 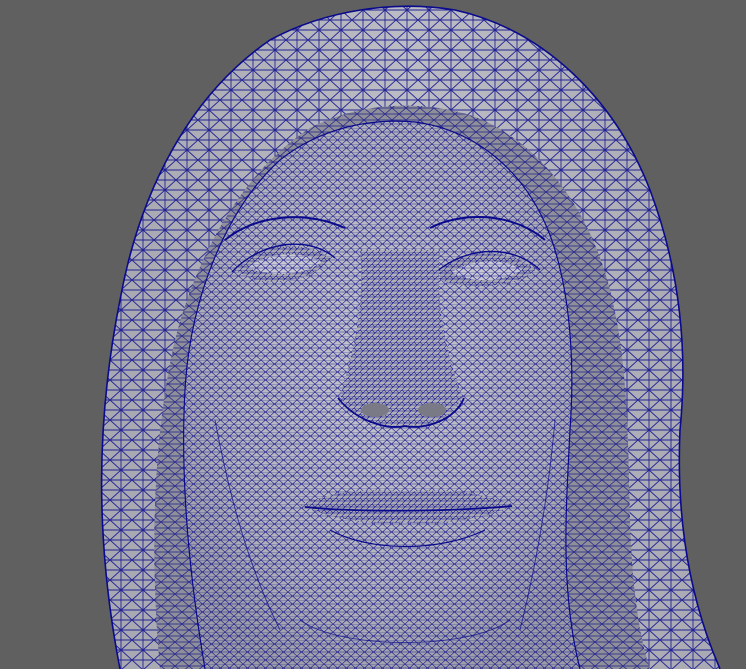 What do you see at coordinates (375, 410) in the screenshot?
I see `left-nostril` at bounding box center [375, 410].